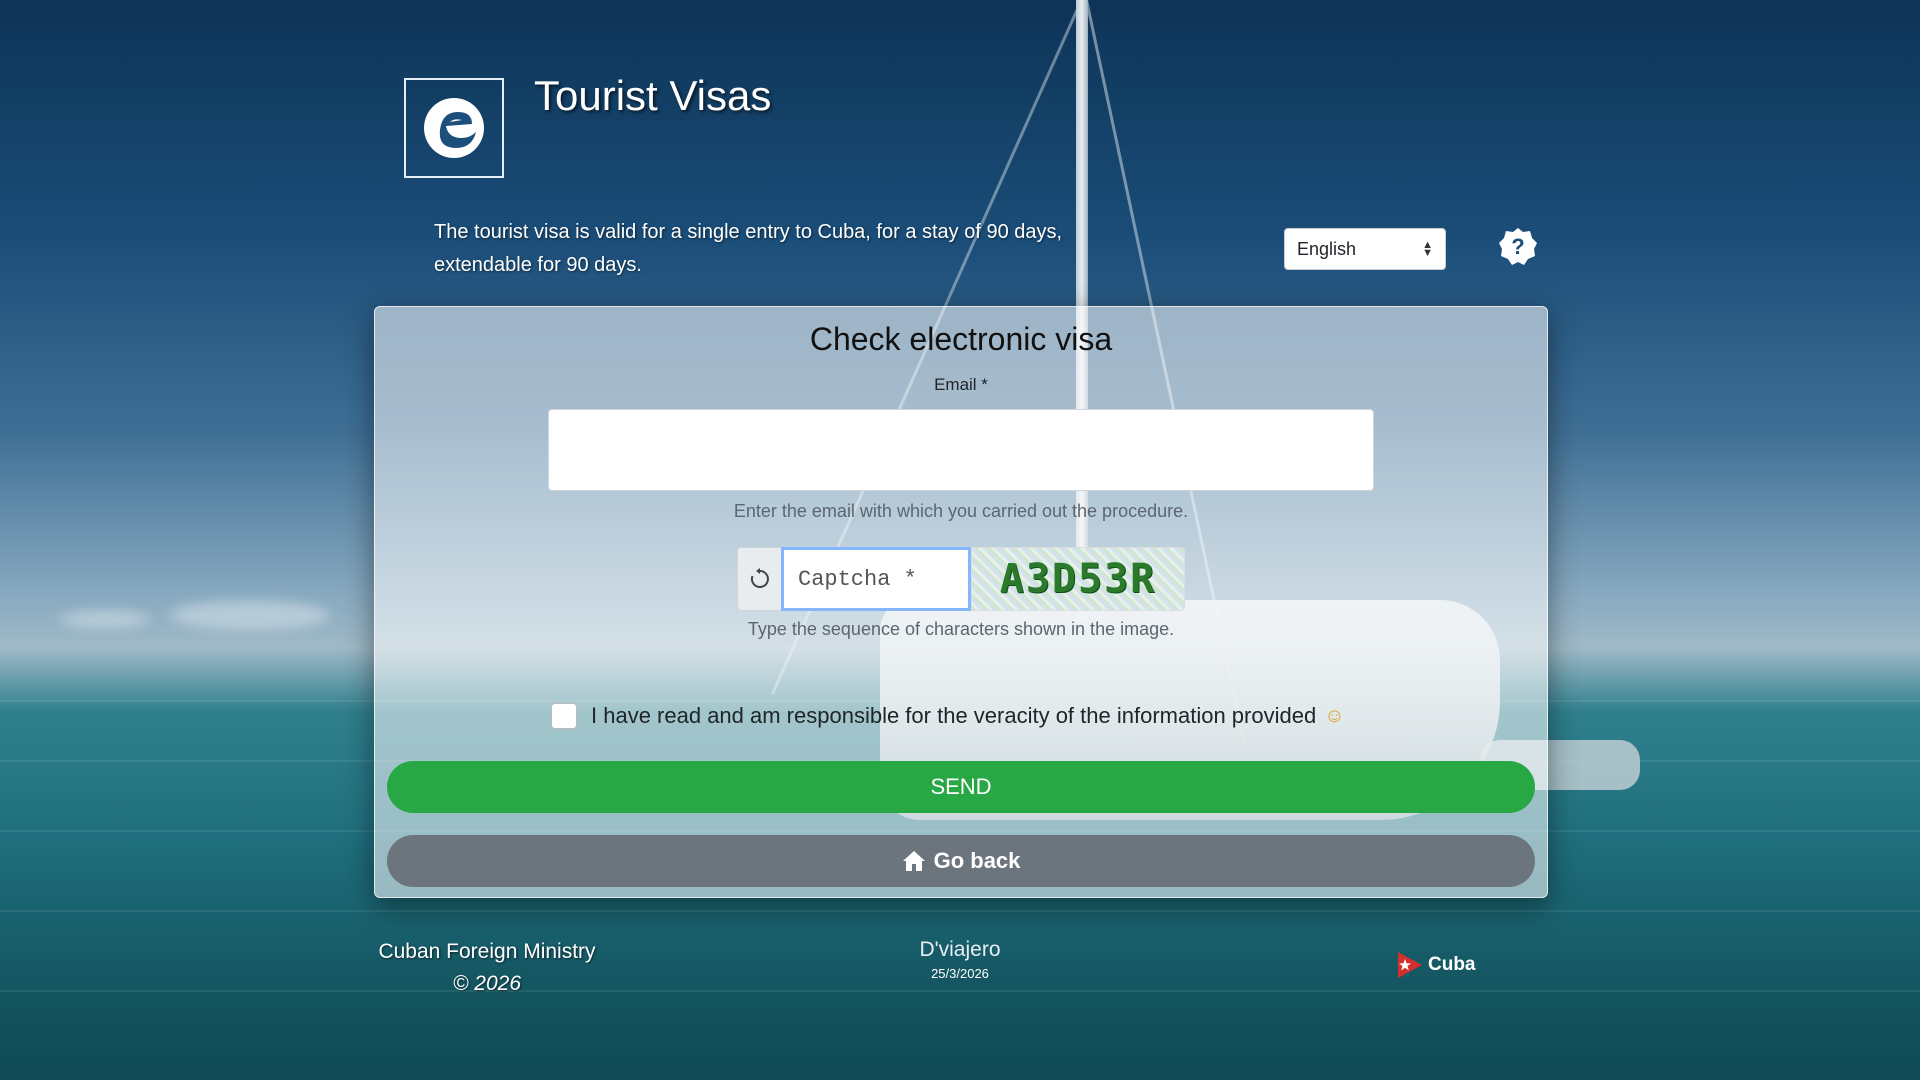  What do you see at coordinates (960, 949) in the screenshot?
I see `brand-name: D'viajero` at bounding box center [960, 949].